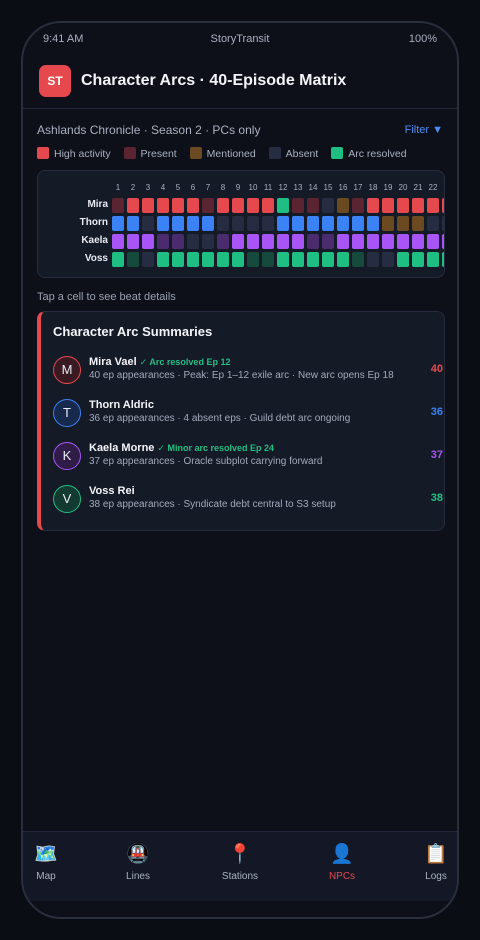 Image resolution: width=480 pixels, height=940 pixels. What do you see at coordinates (342, 862) in the screenshot?
I see `tab-npcs: 👤 NPCs` at bounding box center [342, 862].